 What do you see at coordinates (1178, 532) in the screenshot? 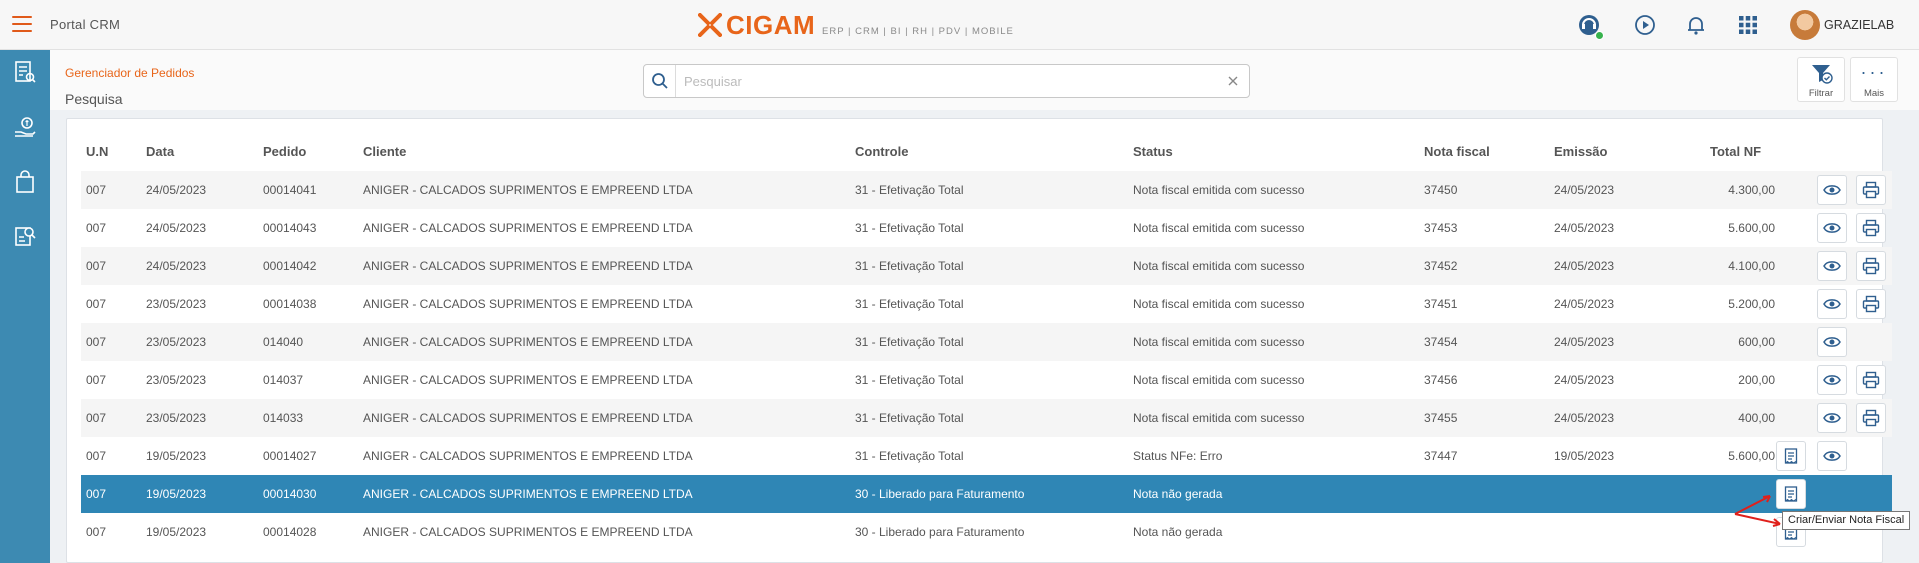
I see `cell-status: Nota não gerada` at bounding box center [1178, 532].